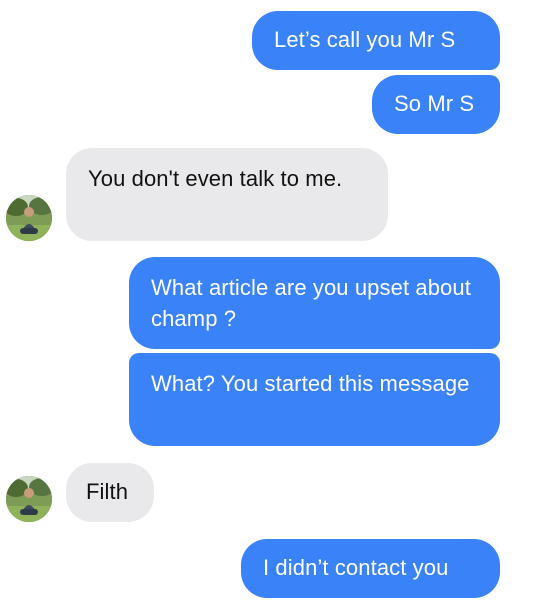 This screenshot has width=533, height=600. What do you see at coordinates (356, 567) in the screenshot?
I see `message-text: I didn’t contact you` at bounding box center [356, 567].